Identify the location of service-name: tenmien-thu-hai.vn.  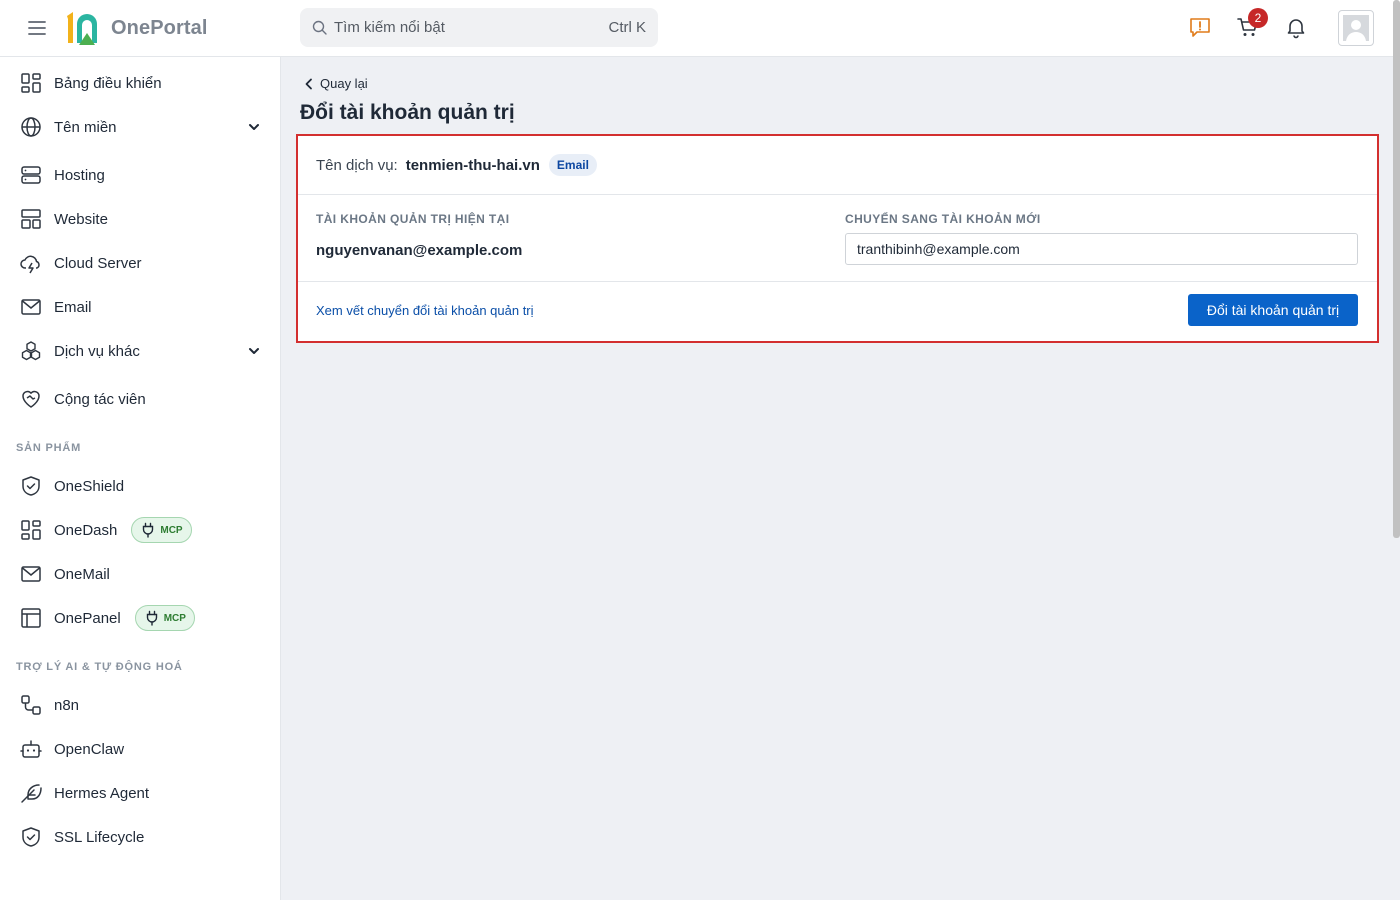
(472, 165).